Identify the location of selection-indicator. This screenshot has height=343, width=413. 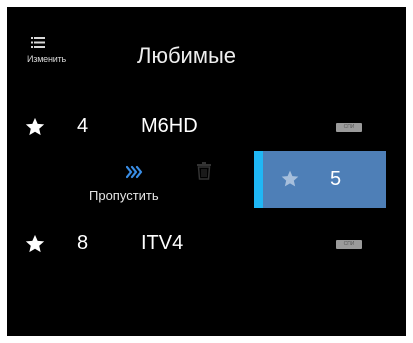
(258, 179).